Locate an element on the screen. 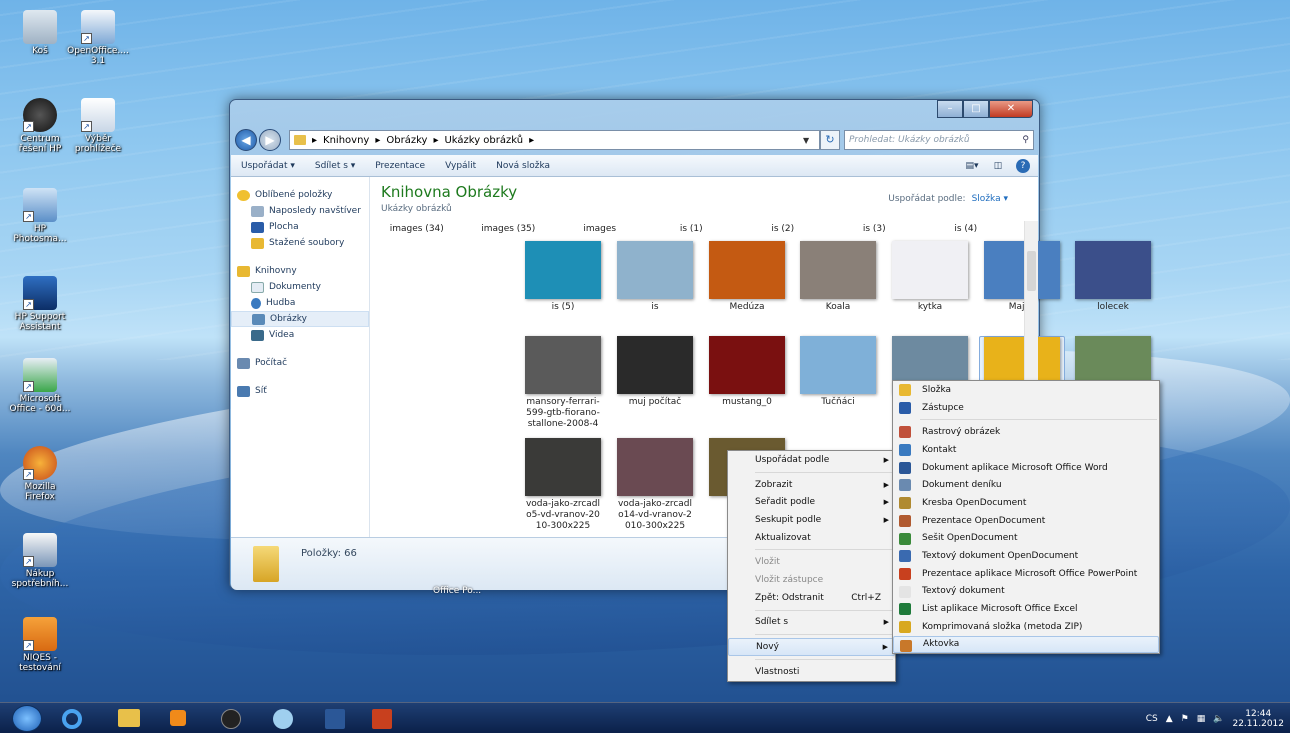 The width and height of the screenshot is (1290, 733). minimize-button: – is located at coordinates (950, 109).